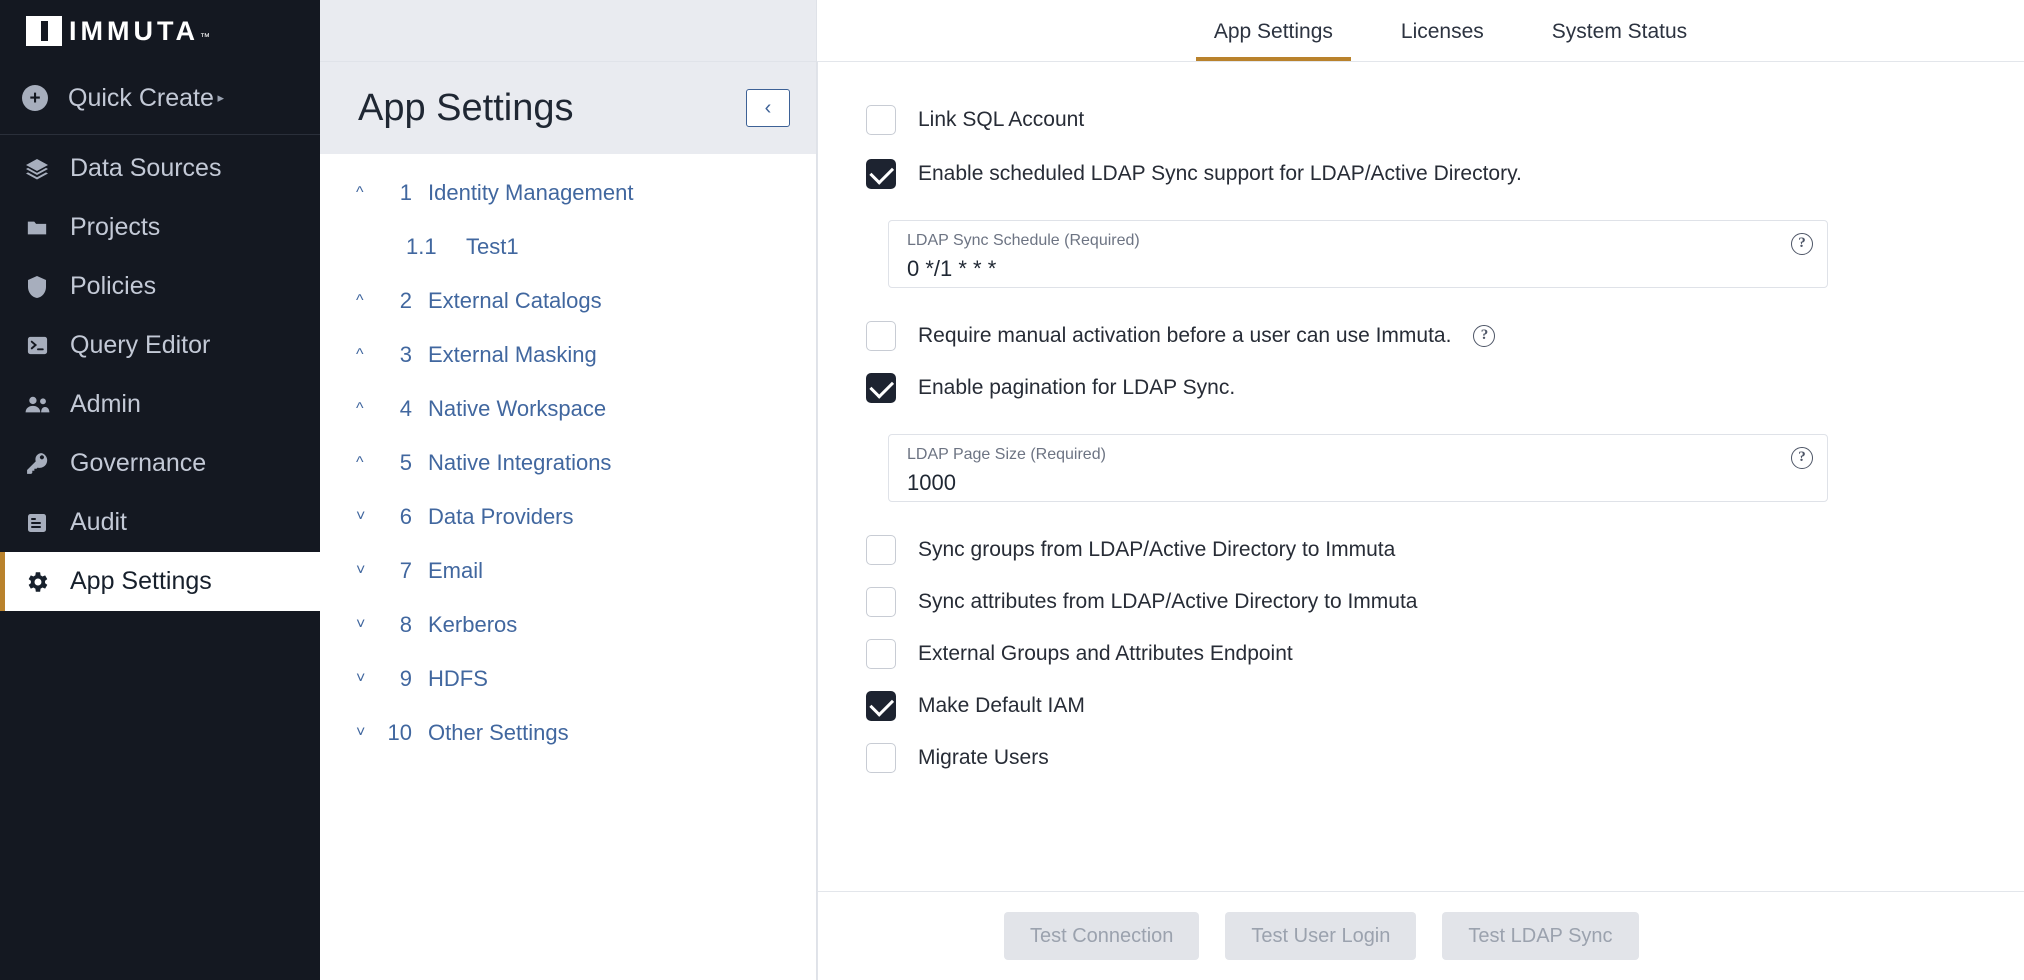  I want to click on section-number: 4, so click(405, 408).